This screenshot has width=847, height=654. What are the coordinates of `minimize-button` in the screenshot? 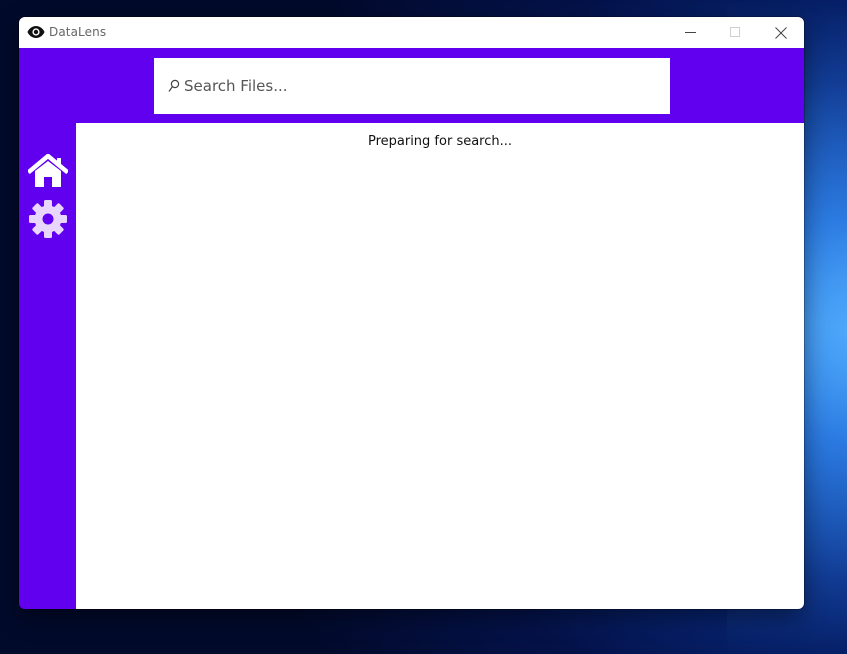 It's located at (690, 32).